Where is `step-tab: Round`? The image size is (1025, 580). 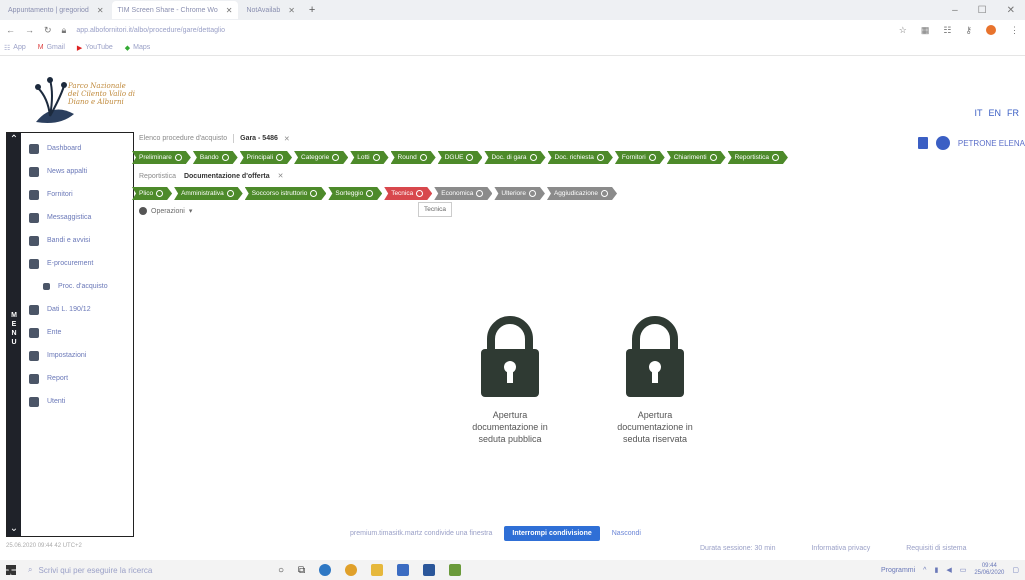 step-tab: Round is located at coordinates (413, 157).